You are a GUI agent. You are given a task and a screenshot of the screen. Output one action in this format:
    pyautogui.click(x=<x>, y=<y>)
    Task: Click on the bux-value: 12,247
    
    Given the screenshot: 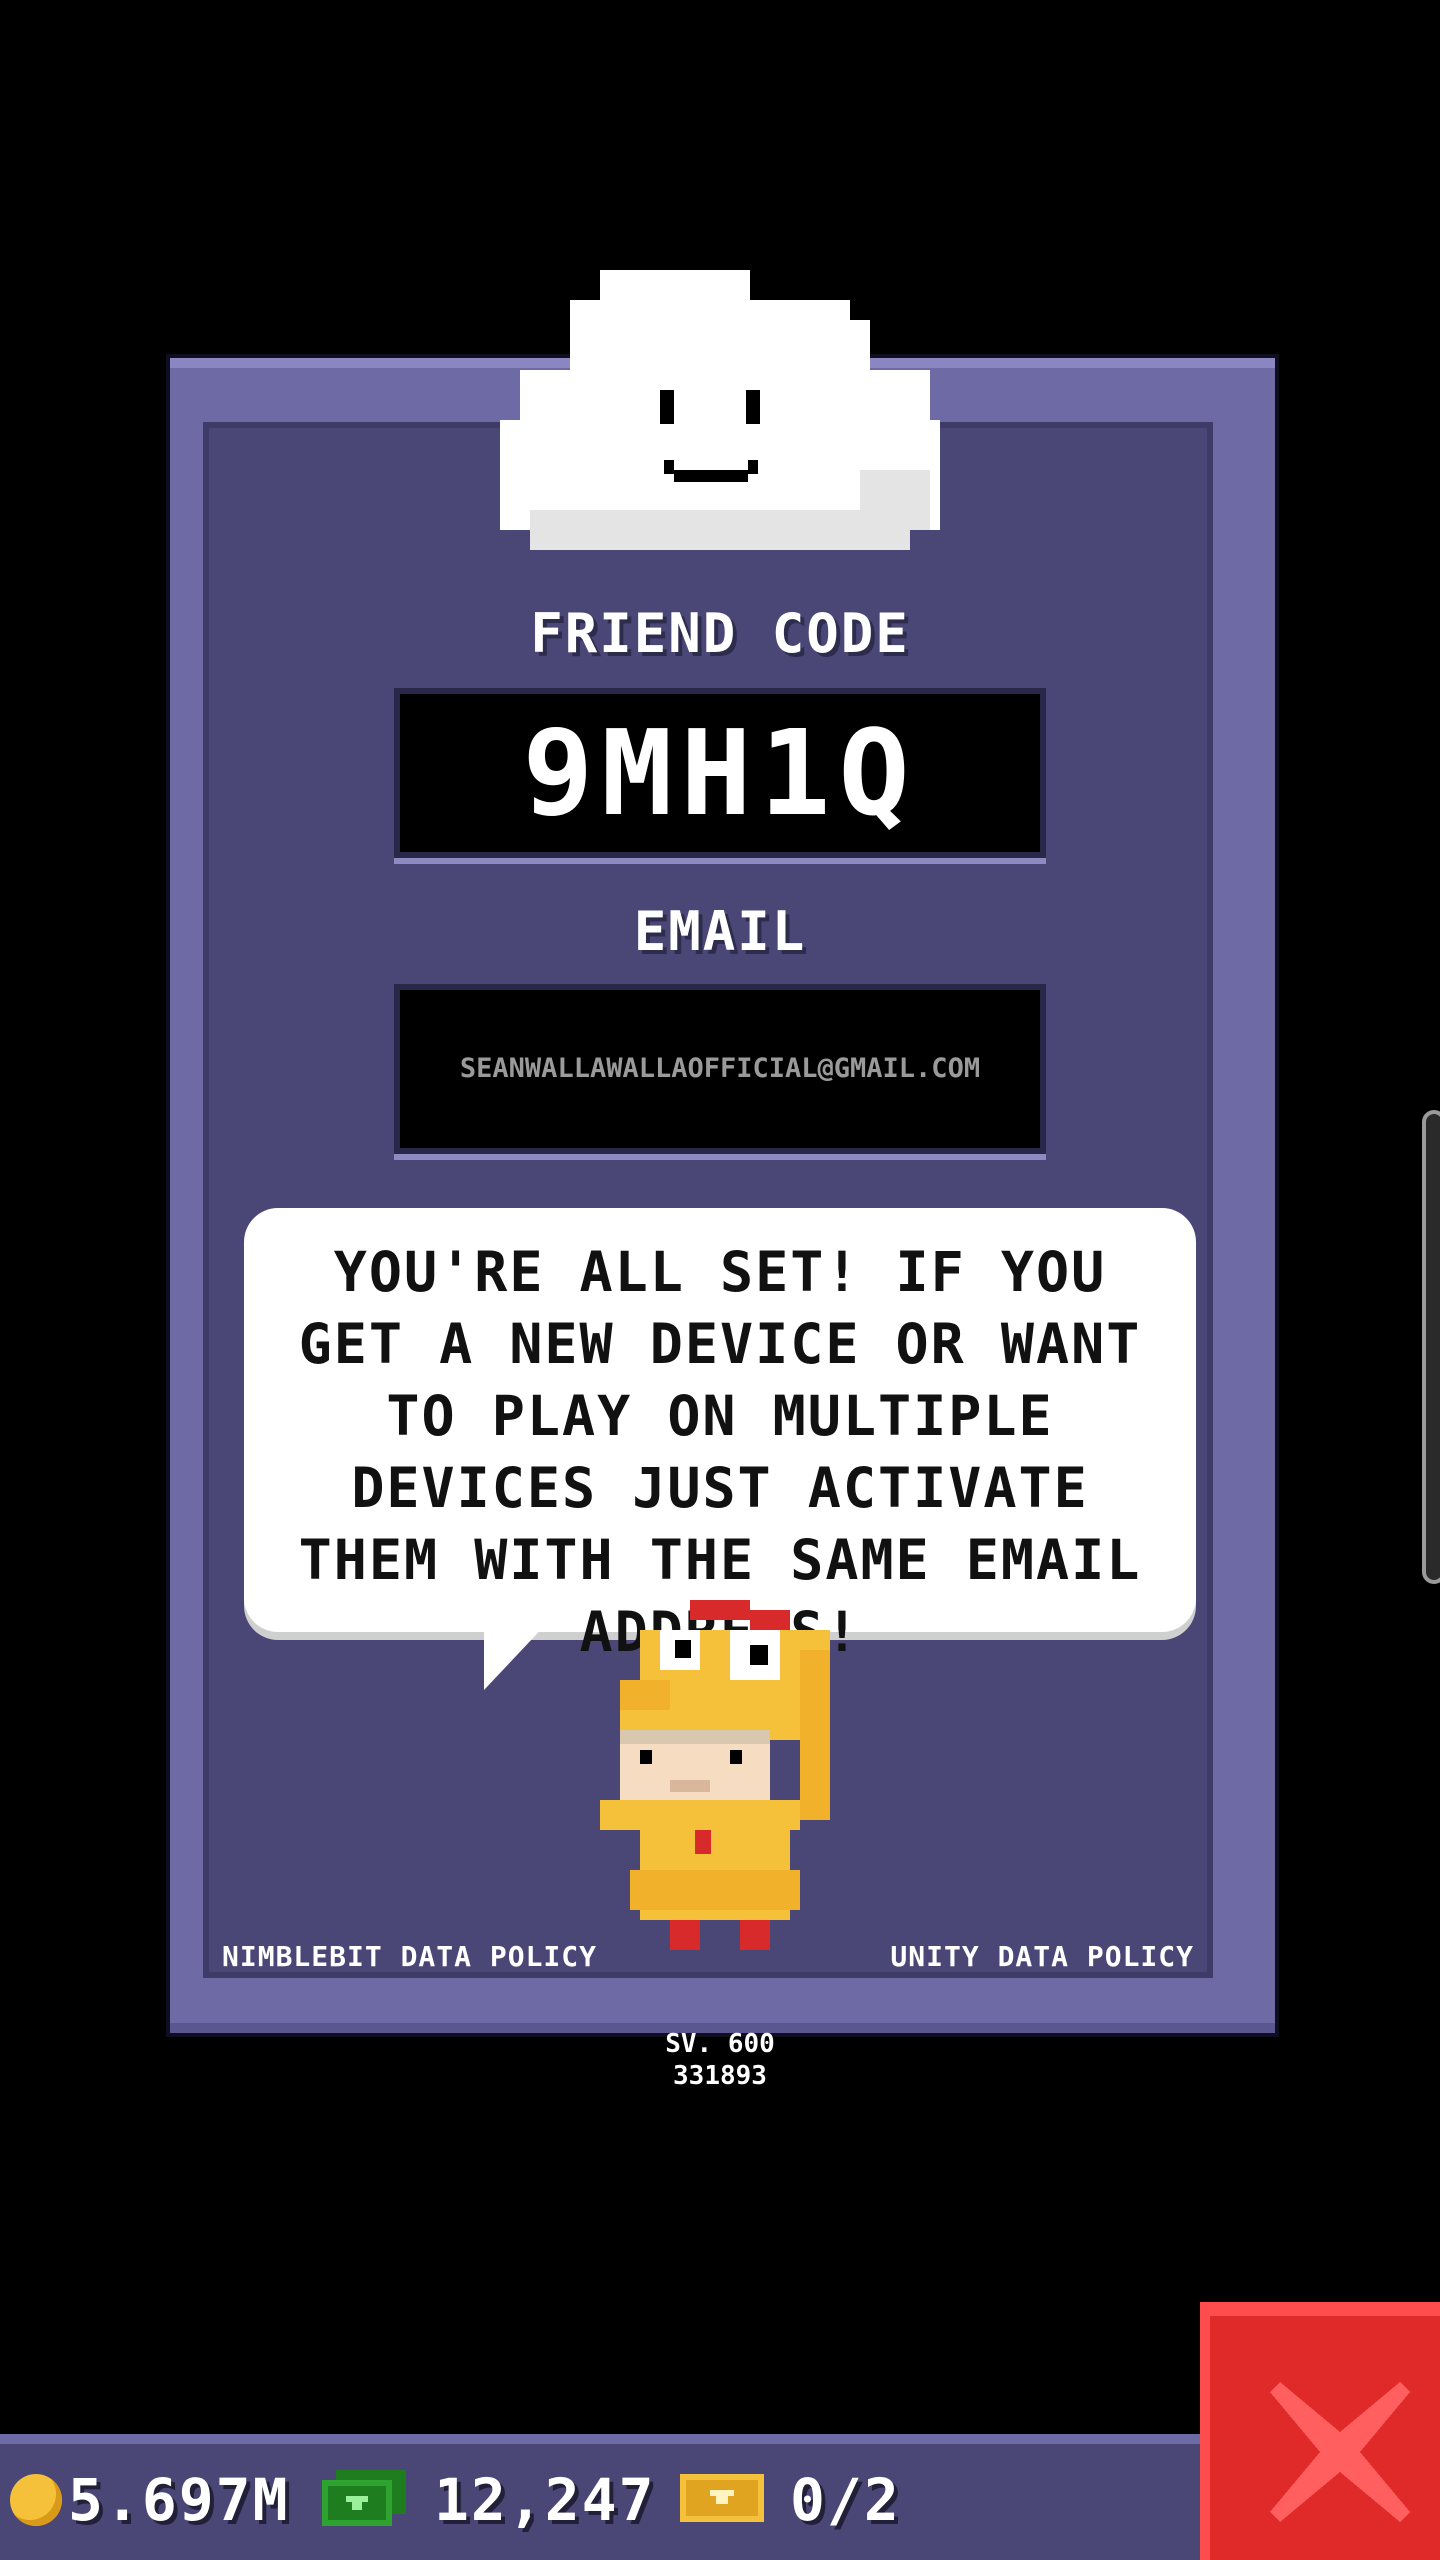 What is the action you would take?
    pyautogui.click(x=545, y=2500)
    